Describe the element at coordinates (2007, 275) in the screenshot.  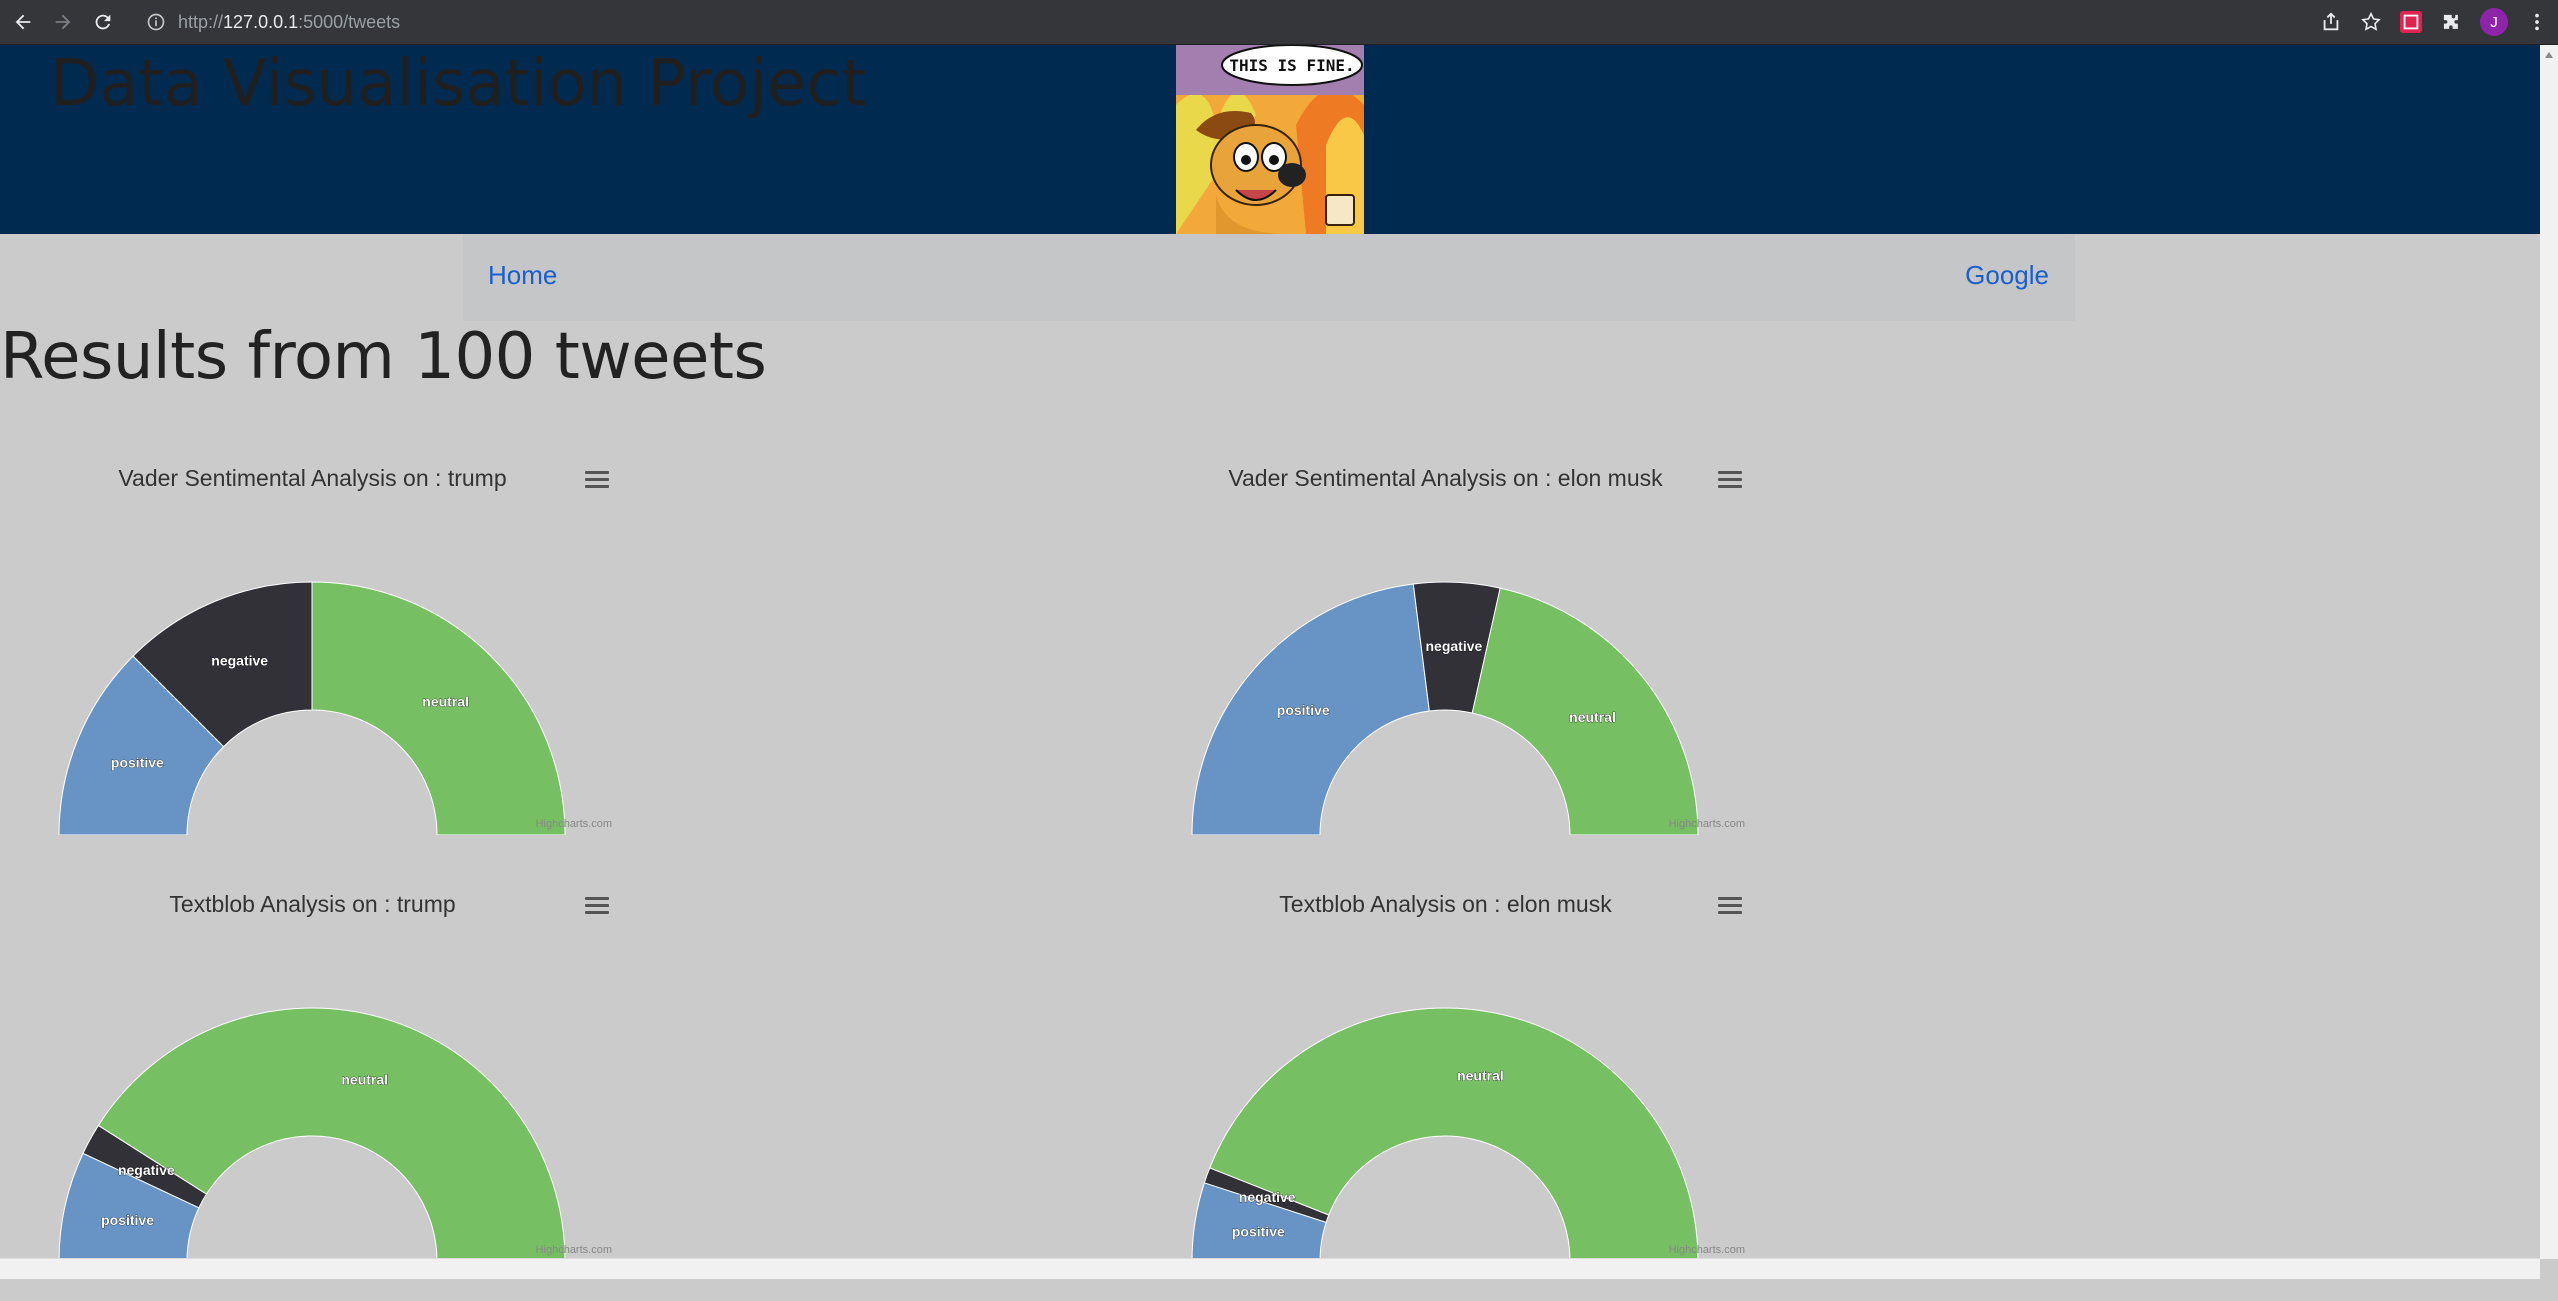
I see `nav-link-google: Google` at that location.